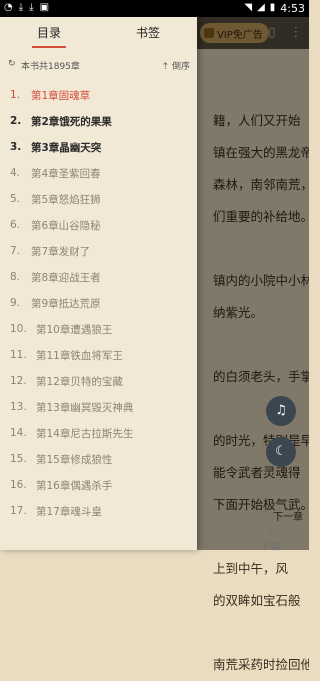 This screenshot has width=320, height=681. I want to click on tab-bookmarks: 书签, so click(148, 33).